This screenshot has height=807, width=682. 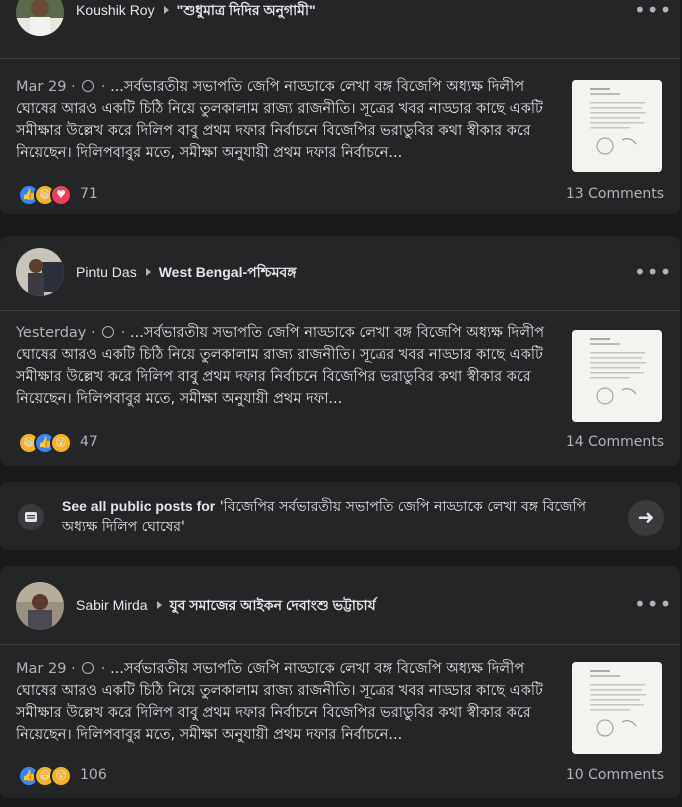 I want to click on post-author-line: Koushik Roy "শুধুমাত্র দিদির অনুগামী", so click(x=196, y=10).